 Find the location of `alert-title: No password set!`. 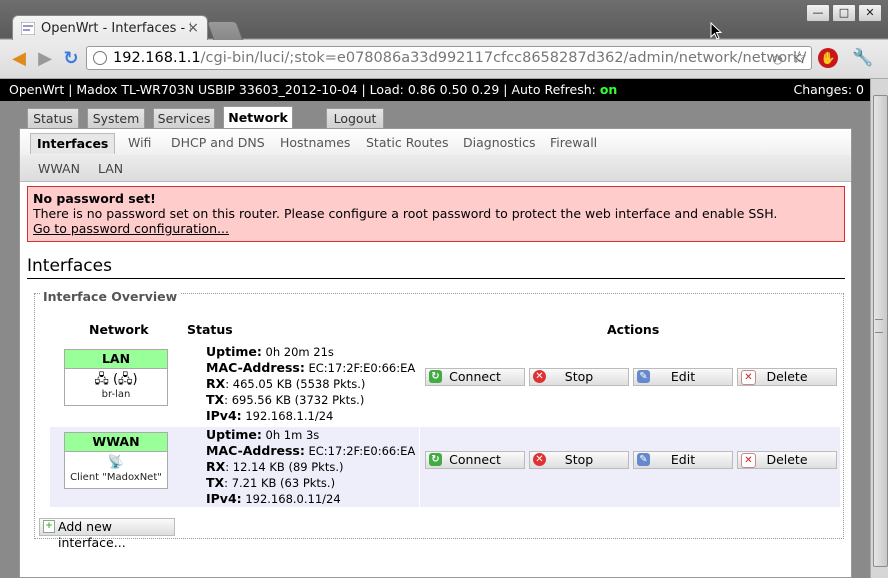

alert-title: No password set! is located at coordinates (94, 198).